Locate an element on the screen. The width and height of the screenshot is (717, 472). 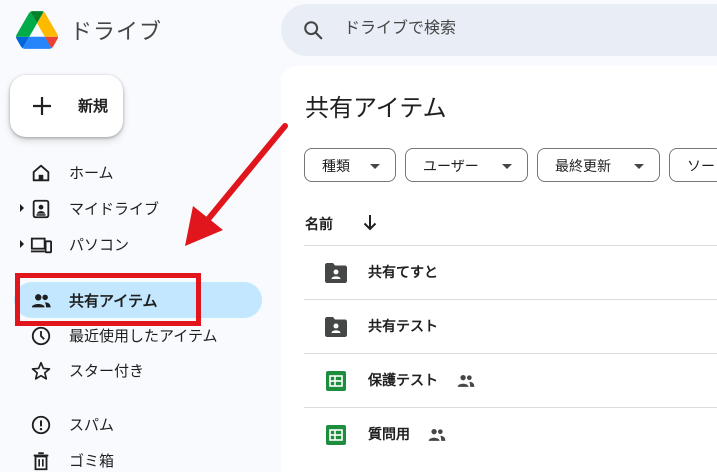
plus-icon is located at coordinates (42, 106).